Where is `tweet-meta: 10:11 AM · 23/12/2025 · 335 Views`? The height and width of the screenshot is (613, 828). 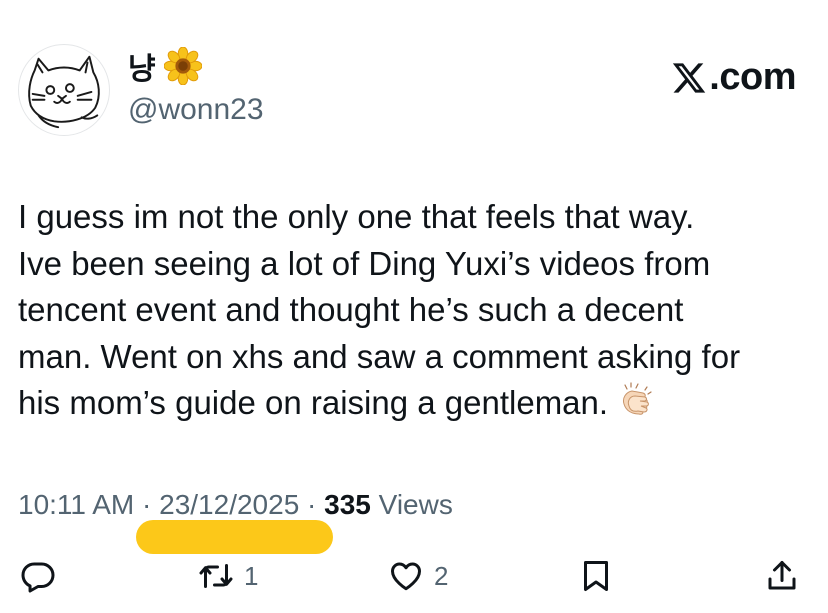 tweet-meta: 10:11 AM · 23/12/2025 · 335 Views is located at coordinates (235, 505).